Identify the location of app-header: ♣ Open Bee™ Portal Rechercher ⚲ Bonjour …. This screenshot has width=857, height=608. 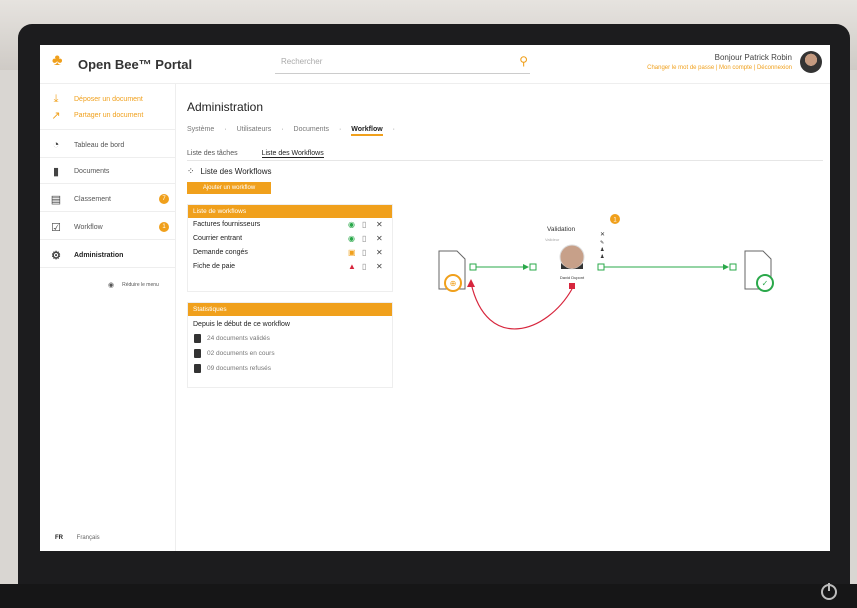
(435, 64).